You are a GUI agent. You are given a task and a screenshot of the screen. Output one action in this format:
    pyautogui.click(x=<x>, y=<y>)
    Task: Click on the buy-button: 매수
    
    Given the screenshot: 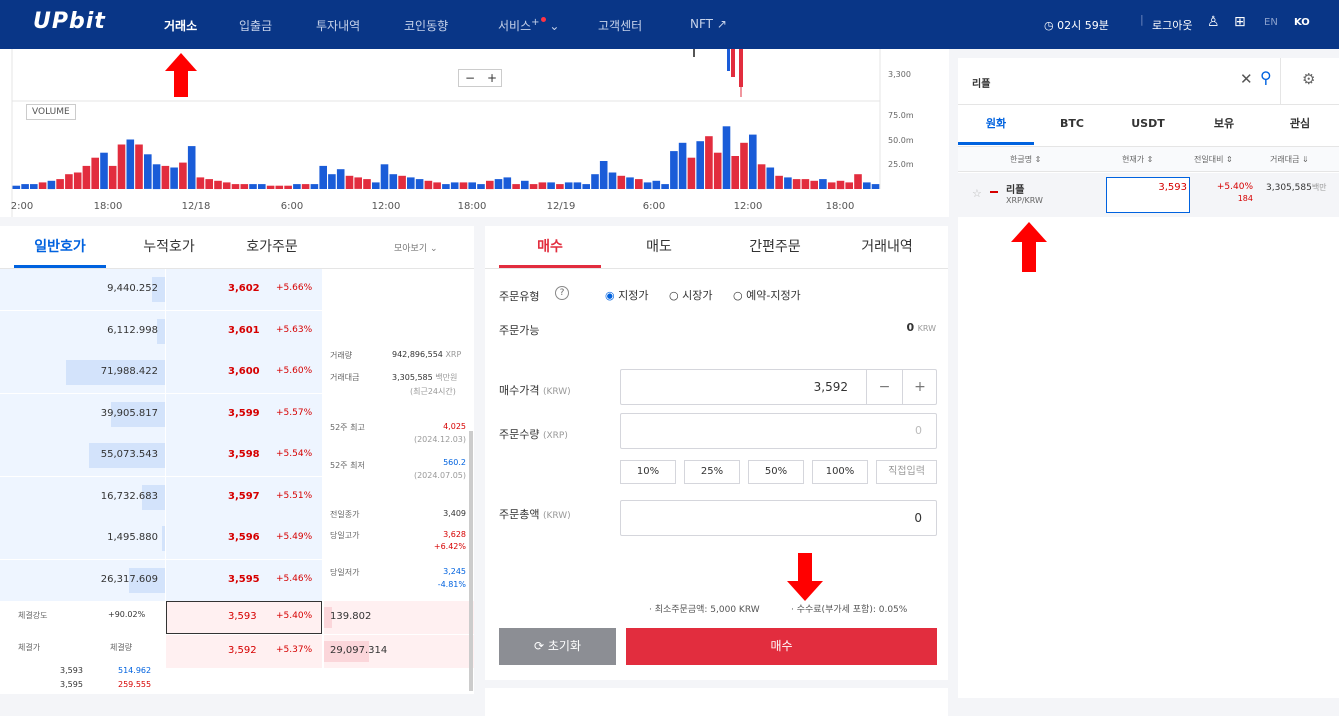 What is the action you would take?
    pyautogui.click(x=781, y=646)
    